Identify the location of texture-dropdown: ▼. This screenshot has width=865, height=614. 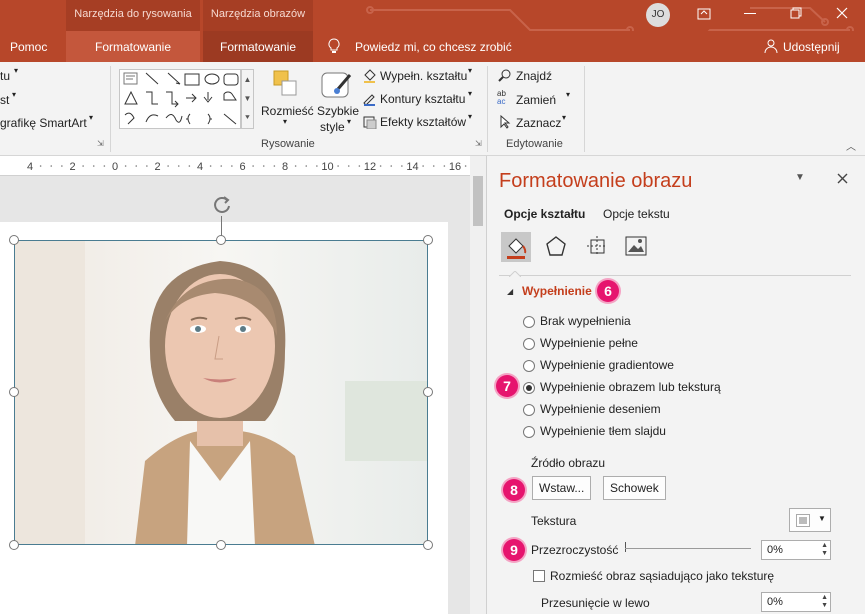
(810, 520).